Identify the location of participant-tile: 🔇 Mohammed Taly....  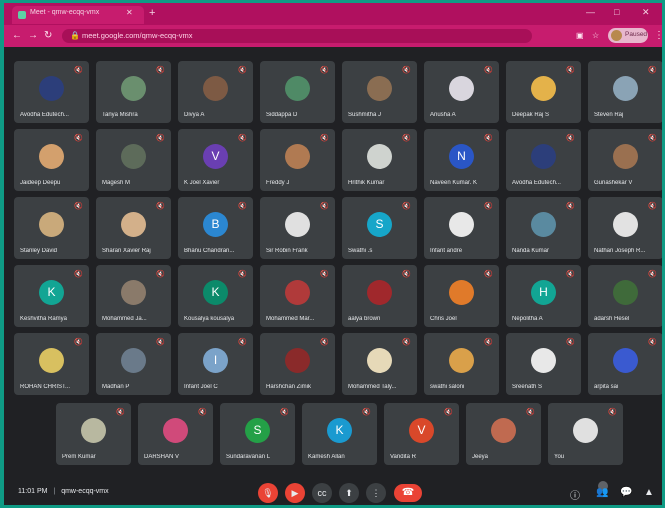
(379, 364).